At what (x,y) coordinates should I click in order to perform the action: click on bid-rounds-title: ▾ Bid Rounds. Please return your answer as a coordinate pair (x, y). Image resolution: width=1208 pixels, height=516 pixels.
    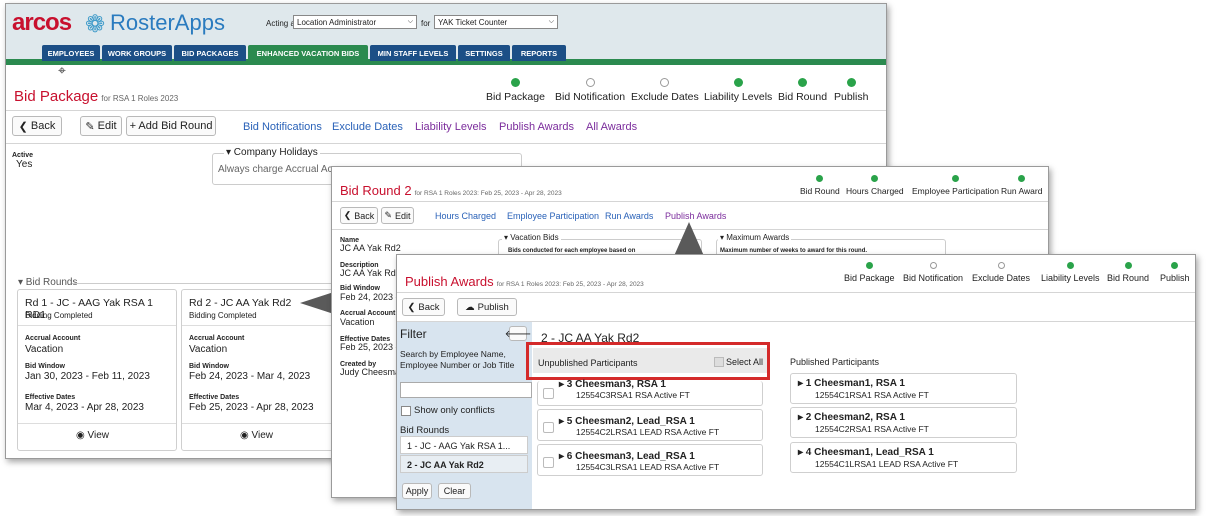
    Looking at the image, I should click on (48, 282).